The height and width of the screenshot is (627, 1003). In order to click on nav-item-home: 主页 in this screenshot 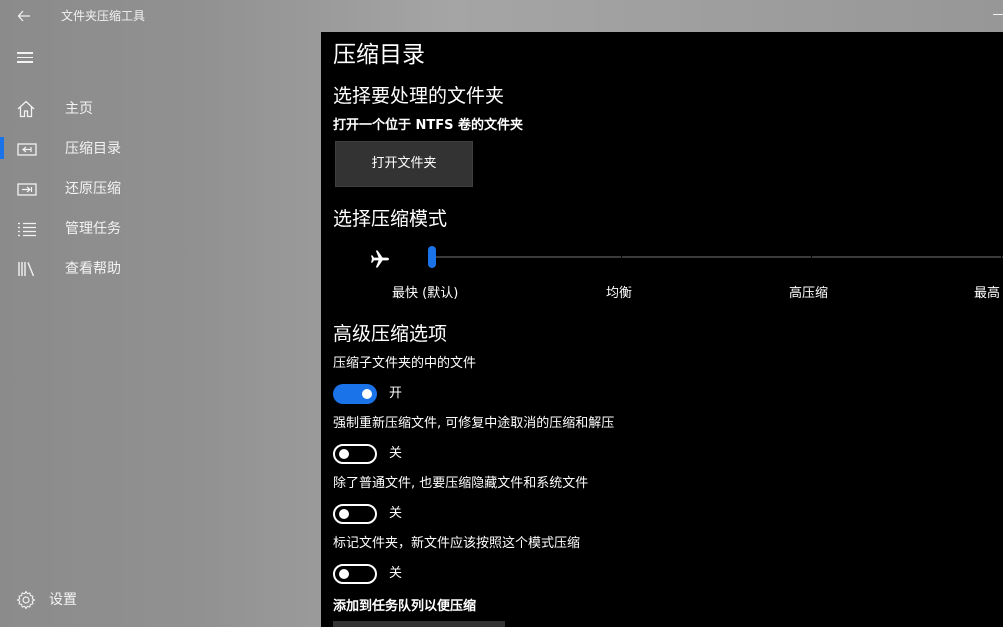, I will do `click(160, 109)`.